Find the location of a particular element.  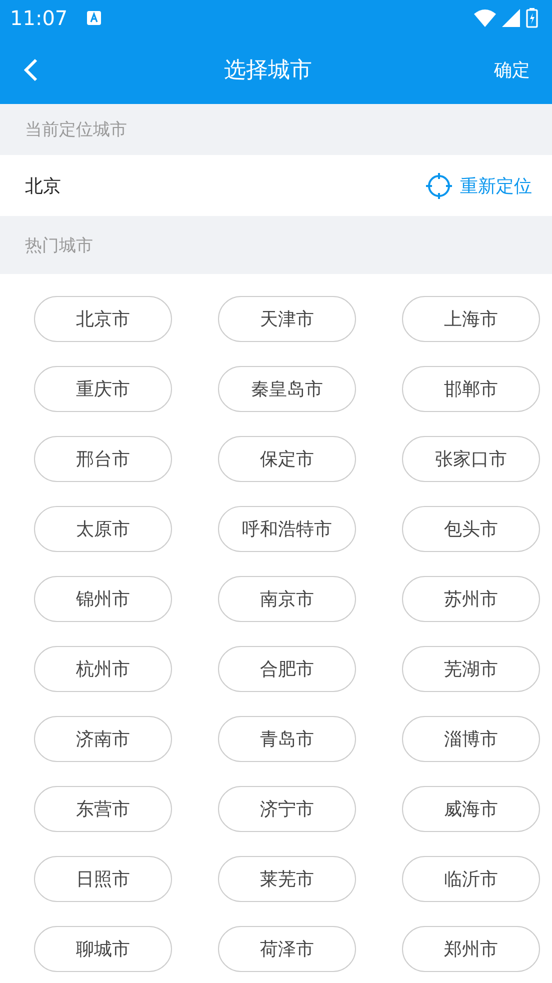

city-button: 杭州市 is located at coordinates (103, 669).